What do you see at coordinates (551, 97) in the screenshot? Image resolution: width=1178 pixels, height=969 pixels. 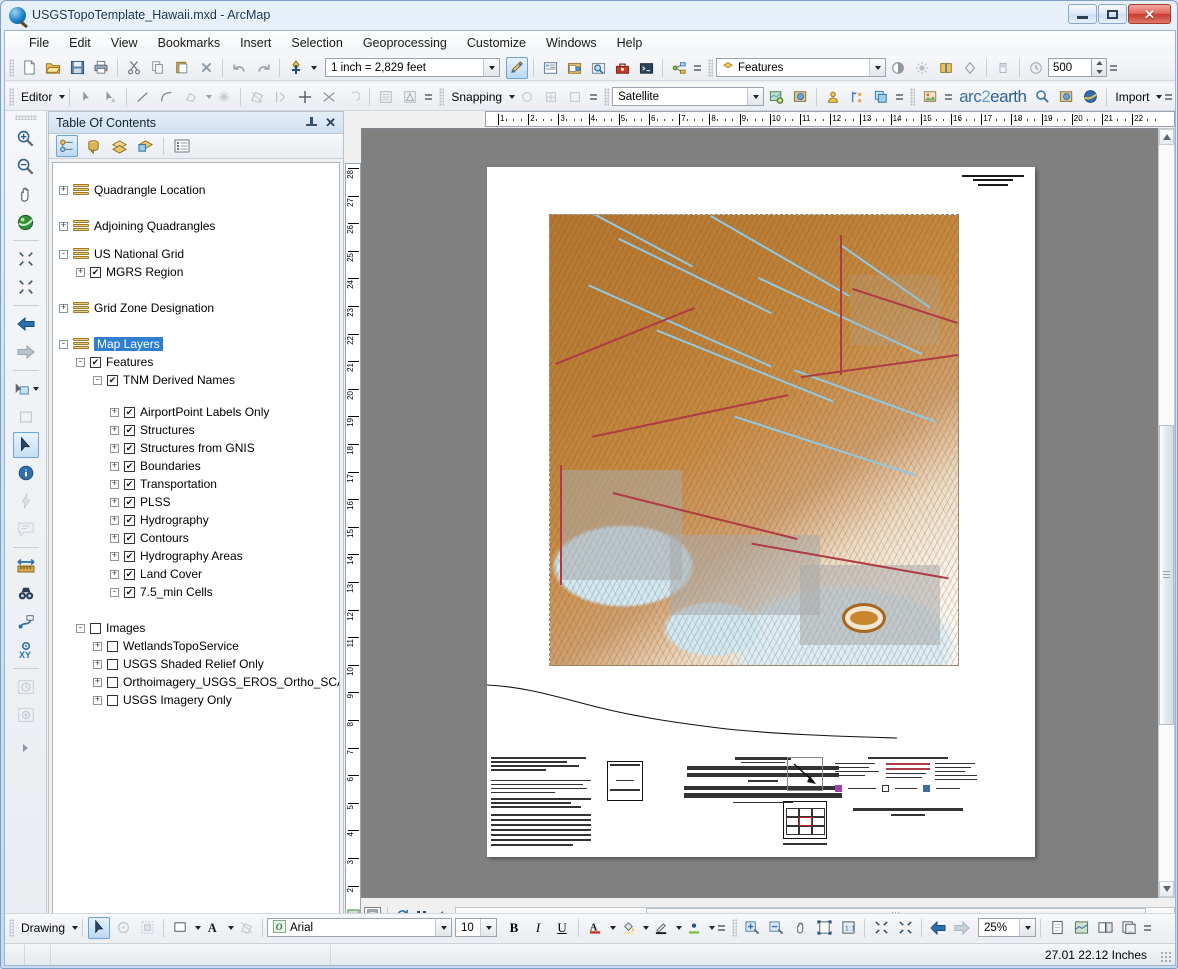 I see `vertex-snap-icon` at bounding box center [551, 97].